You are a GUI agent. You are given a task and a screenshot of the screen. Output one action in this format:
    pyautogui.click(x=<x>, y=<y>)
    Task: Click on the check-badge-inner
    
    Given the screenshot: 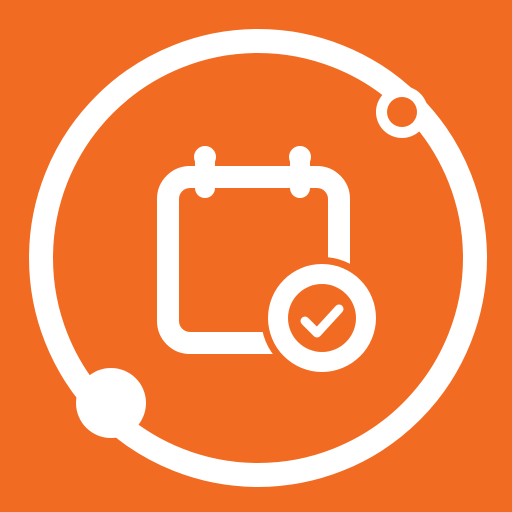 What is the action you would take?
    pyautogui.click(x=322, y=318)
    